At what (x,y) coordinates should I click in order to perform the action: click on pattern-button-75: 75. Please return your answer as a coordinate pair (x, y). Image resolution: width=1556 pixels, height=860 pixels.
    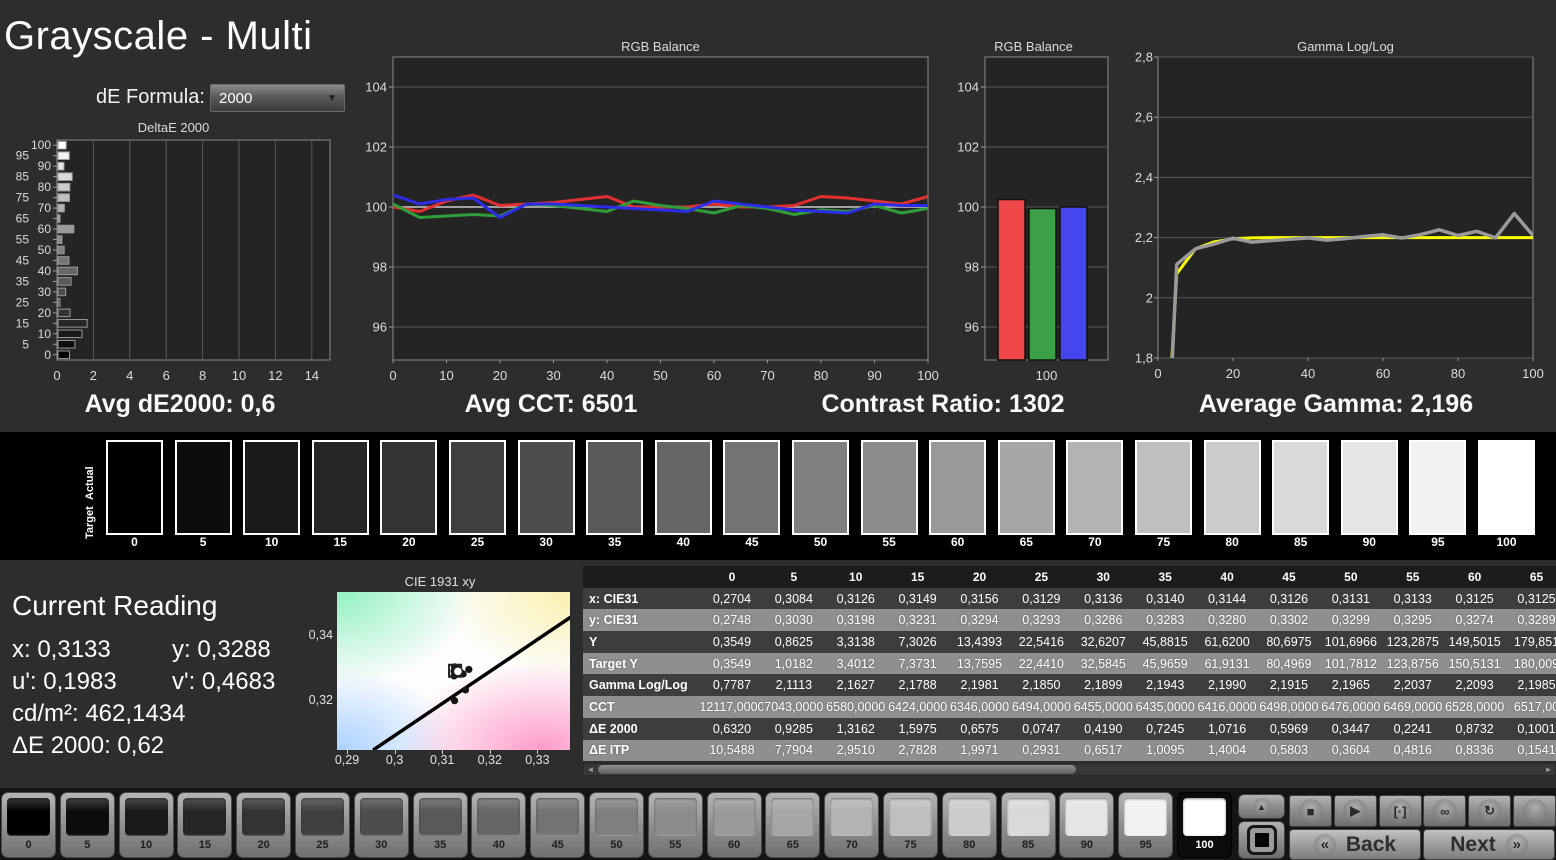
    Looking at the image, I should click on (910, 825).